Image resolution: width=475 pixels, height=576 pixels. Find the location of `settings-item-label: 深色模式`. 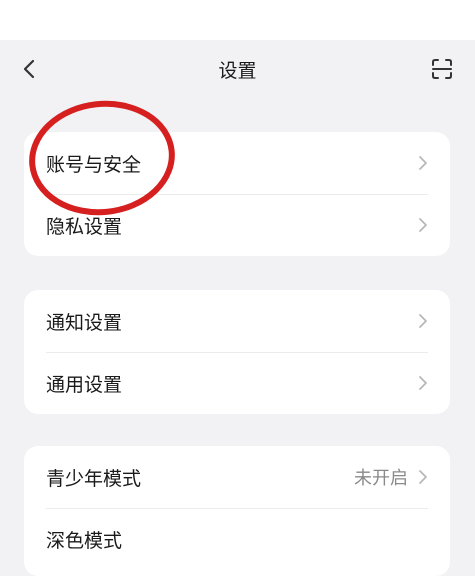

settings-item-label: 深色模式 is located at coordinates (84, 540).